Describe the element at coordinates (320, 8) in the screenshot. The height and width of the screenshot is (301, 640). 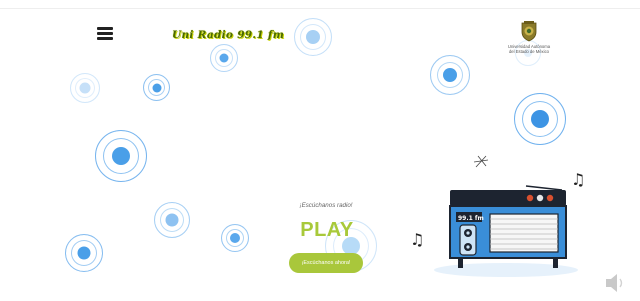
I see `top-divider` at that location.